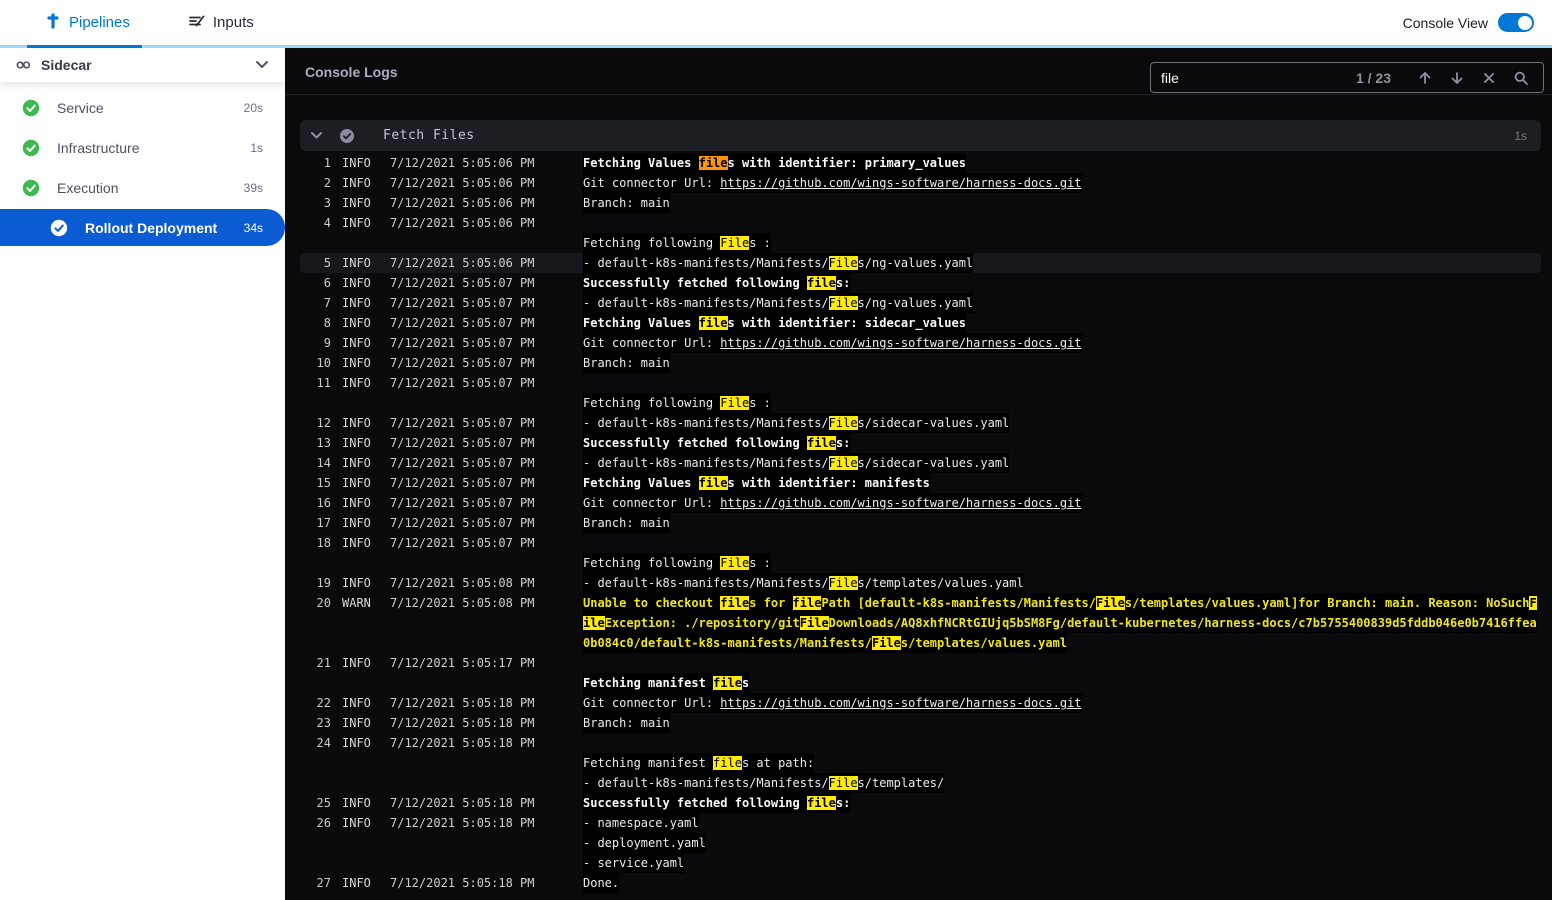 The image size is (1552, 900). What do you see at coordinates (323, 423) in the screenshot?
I see `log-line-number: 12` at bounding box center [323, 423].